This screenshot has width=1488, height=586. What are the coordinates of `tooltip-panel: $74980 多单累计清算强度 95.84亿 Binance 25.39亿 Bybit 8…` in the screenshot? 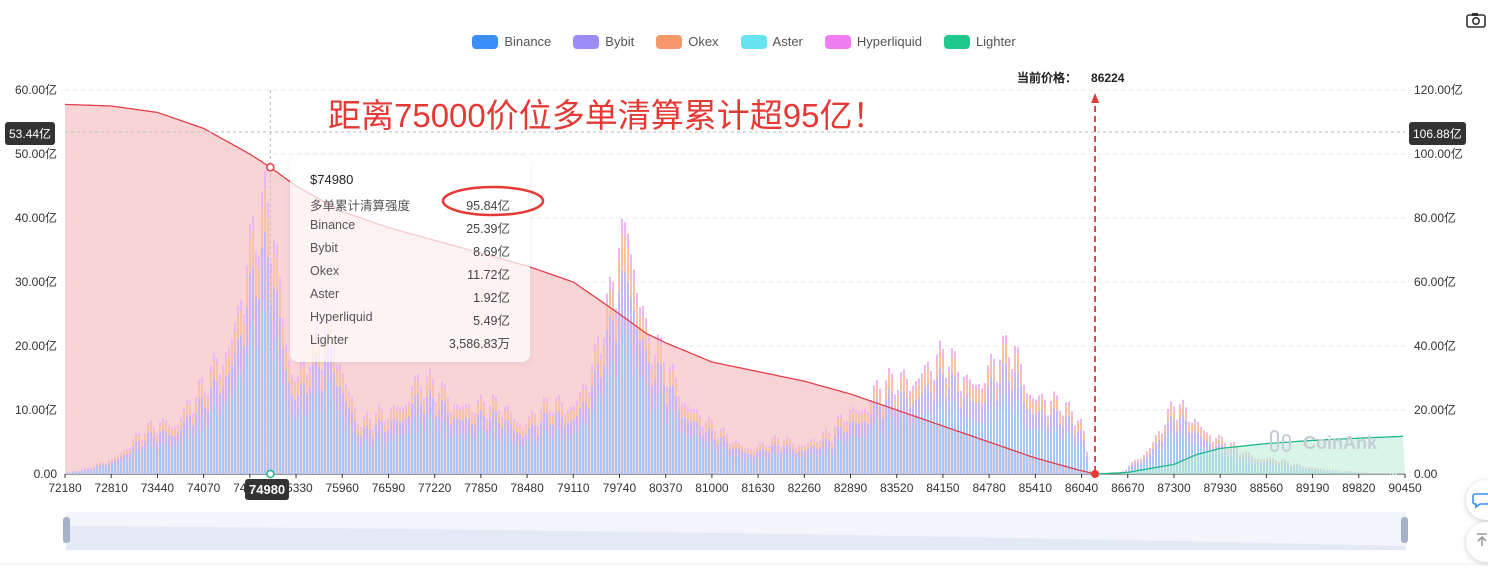 It's located at (417, 259).